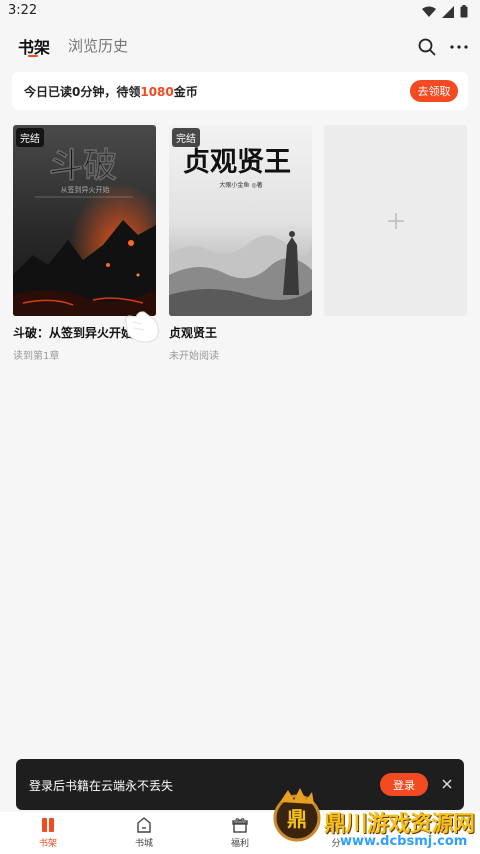 This screenshot has width=480, height=854. What do you see at coordinates (98, 45) in the screenshot?
I see `tab-history: 浏览历史` at bounding box center [98, 45].